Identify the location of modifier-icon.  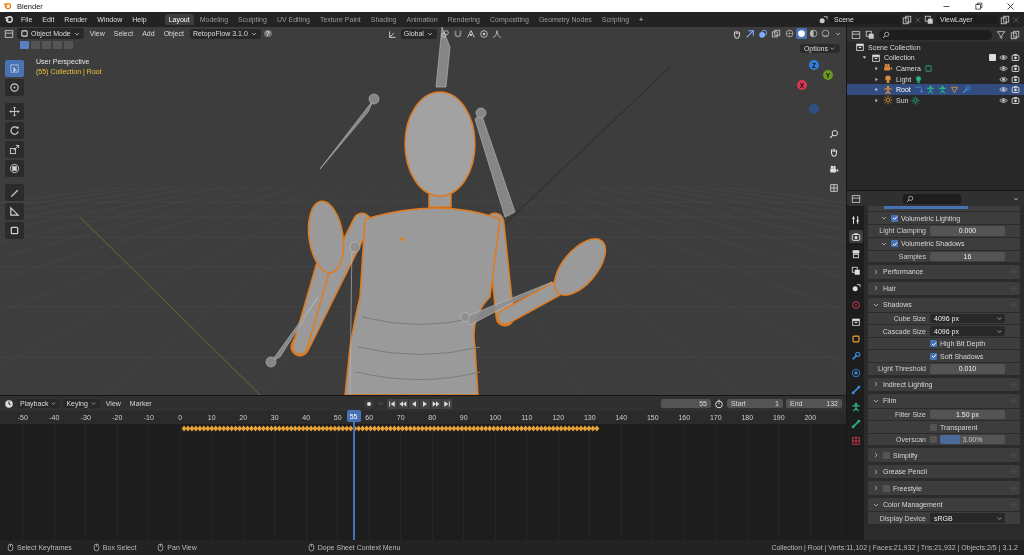
(855, 355).